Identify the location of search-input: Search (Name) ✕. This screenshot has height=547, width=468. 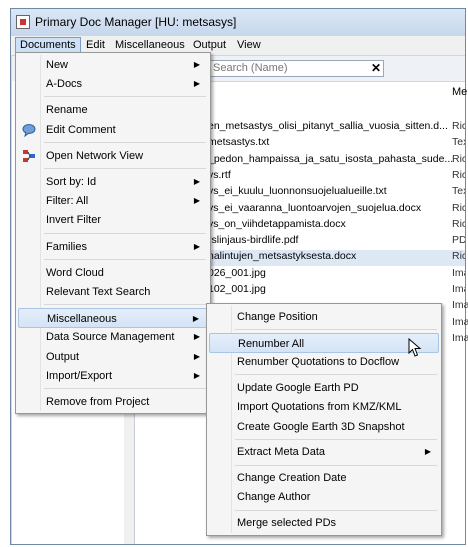
(296, 68).